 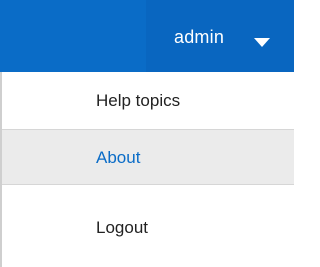 I want to click on menu-item-label: Logout, so click(x=122, y=227).